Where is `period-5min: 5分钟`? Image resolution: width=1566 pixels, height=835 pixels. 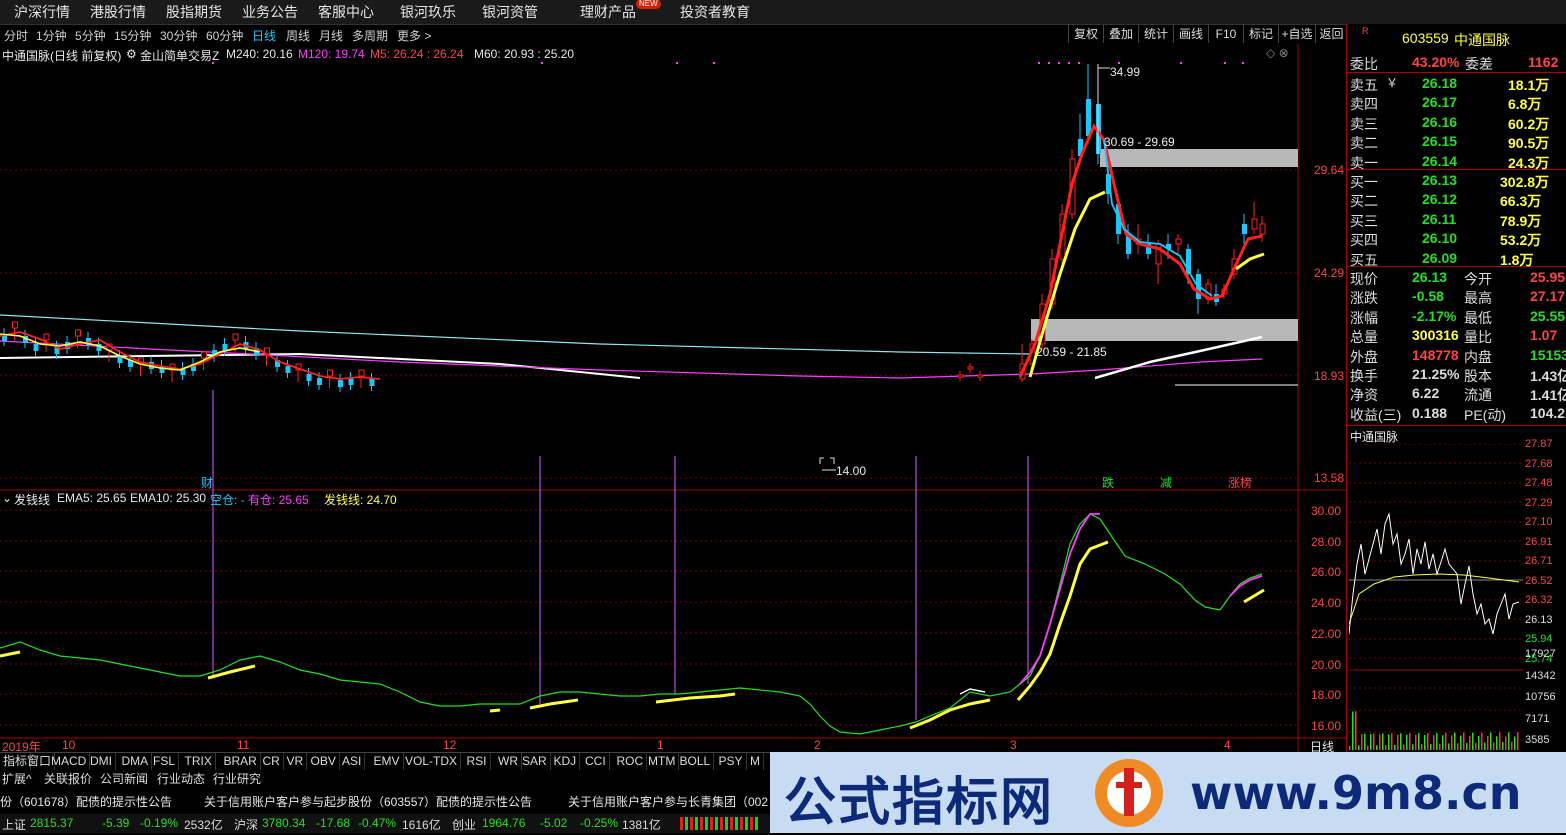 period-5min: 5分钟 is located at coordinates (90, 35).